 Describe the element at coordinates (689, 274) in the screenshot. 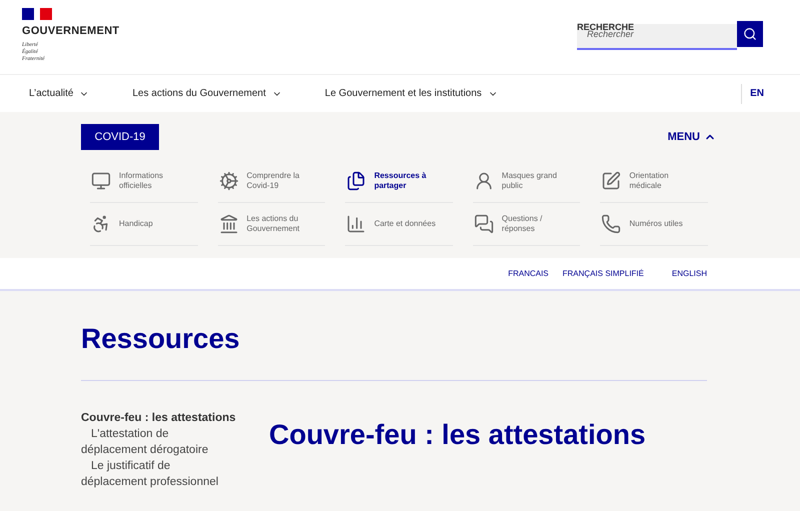

I see `language-link: ENGLISH` at that location.